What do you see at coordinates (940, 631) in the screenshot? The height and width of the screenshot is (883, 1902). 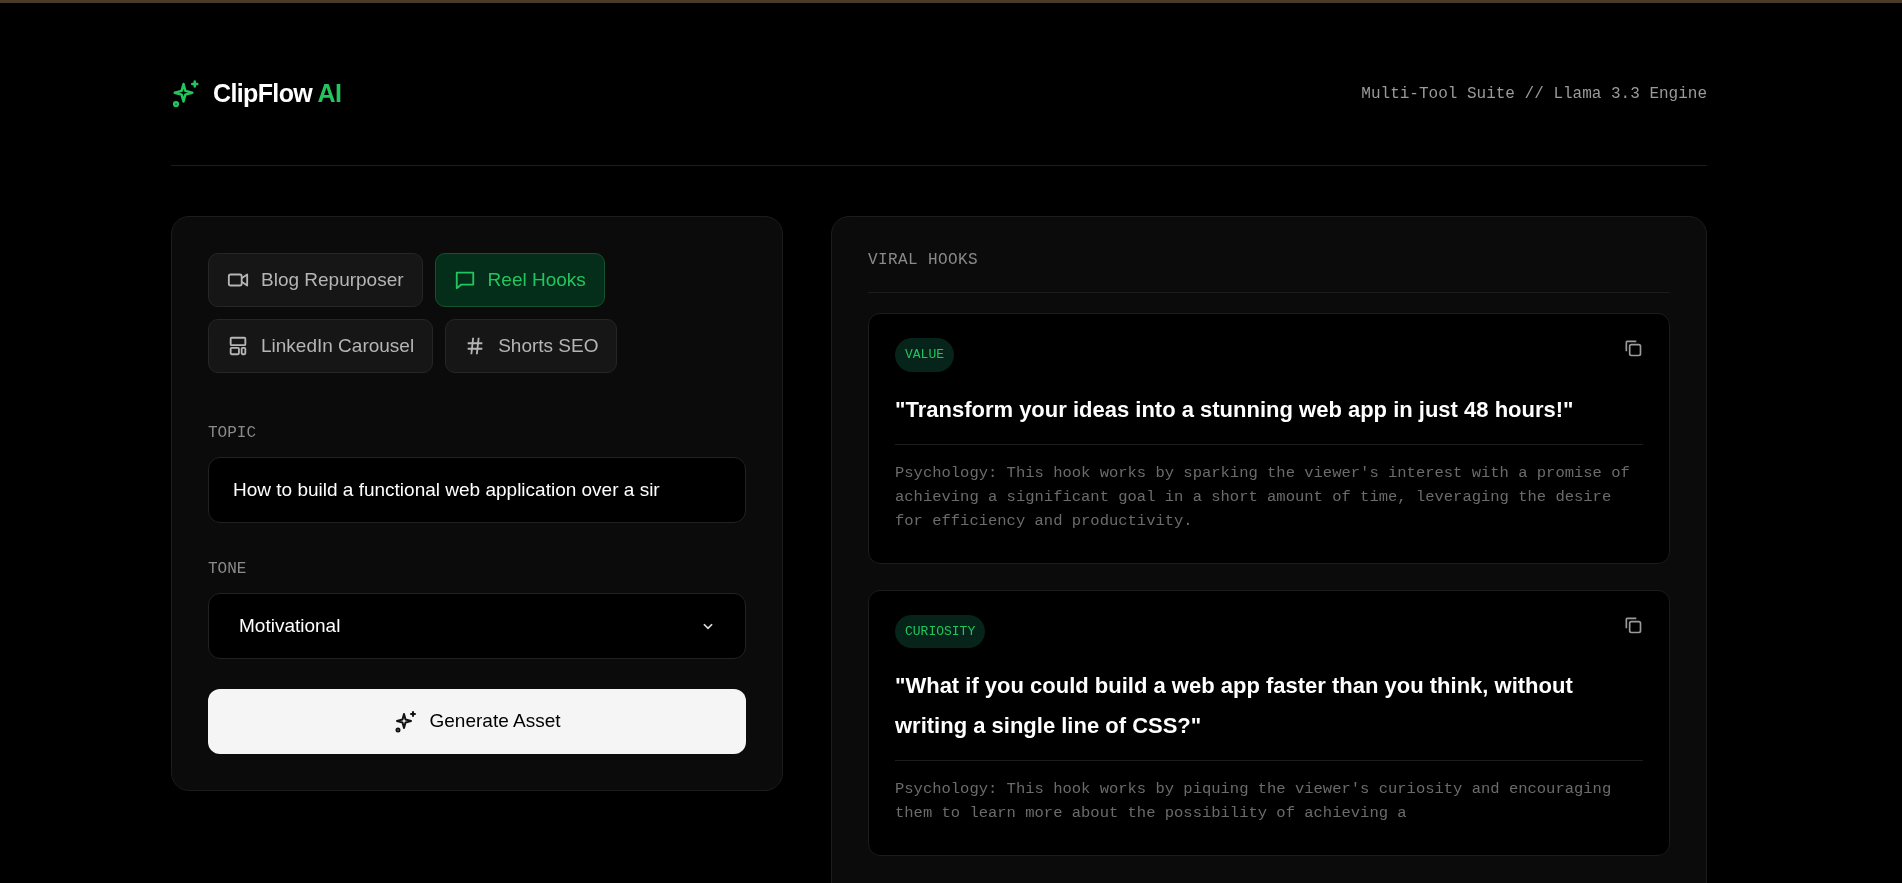 I see `hook-tag: CURIOSITY` at bounding box center [940, 631].